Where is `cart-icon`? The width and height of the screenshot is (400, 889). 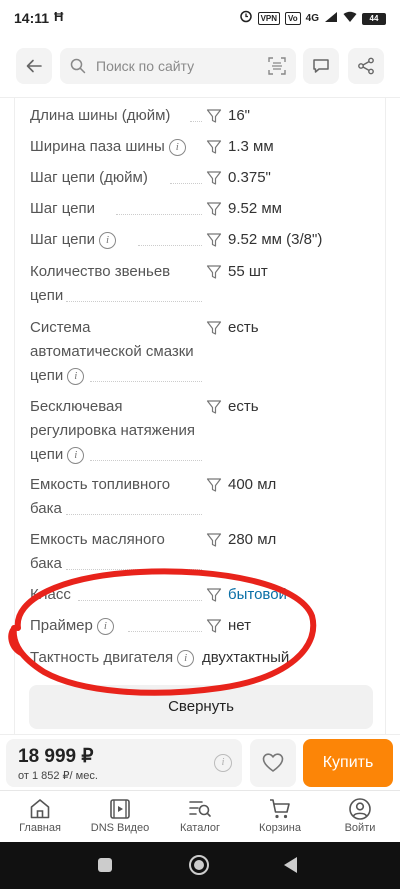
cart-icon is located at coordinates (280, 809).